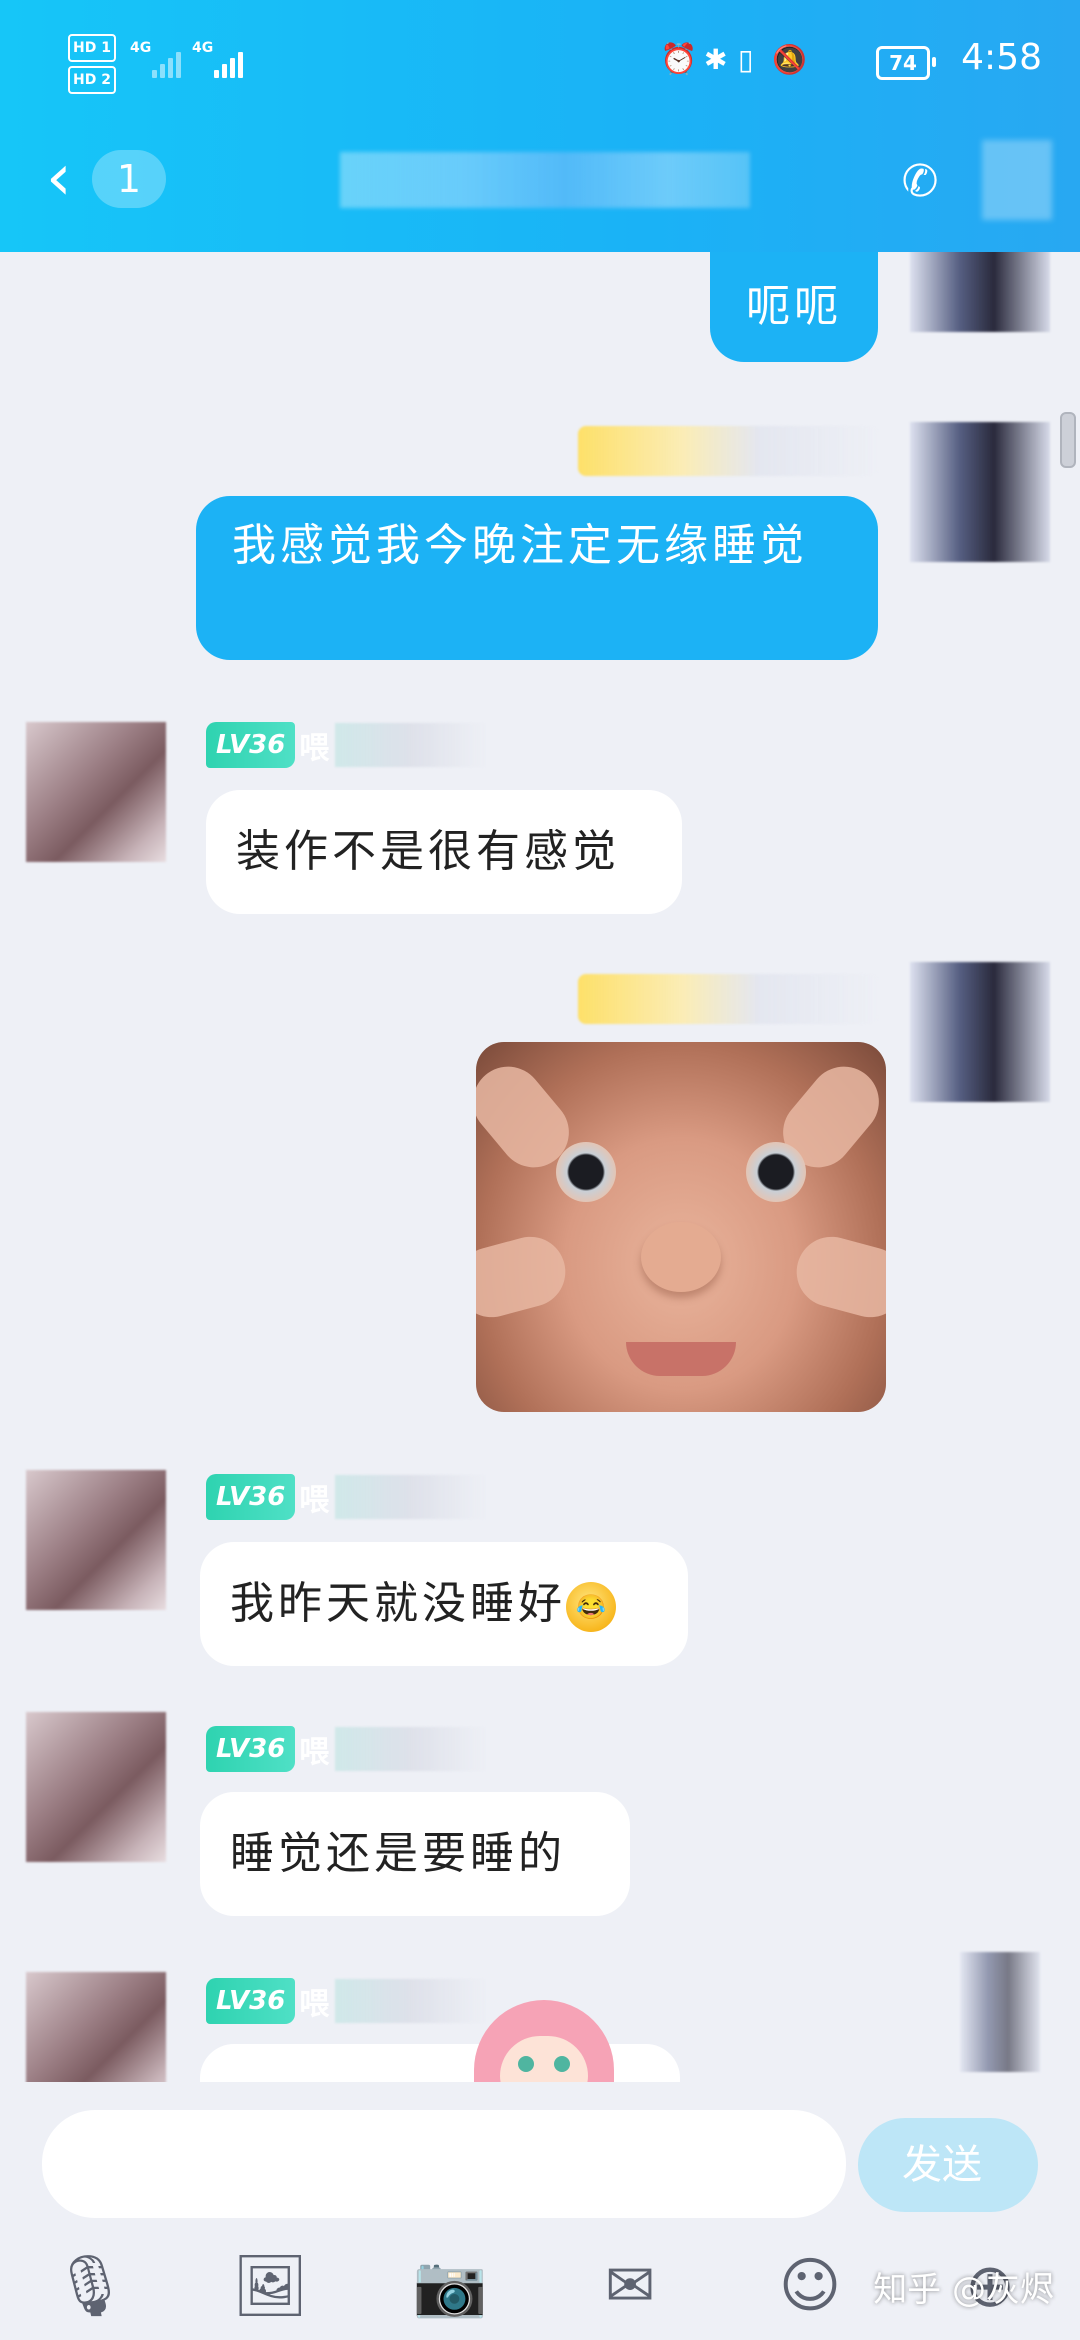 The image size is (1080, 2340). I want to click on message-input, so click(444, 2164).